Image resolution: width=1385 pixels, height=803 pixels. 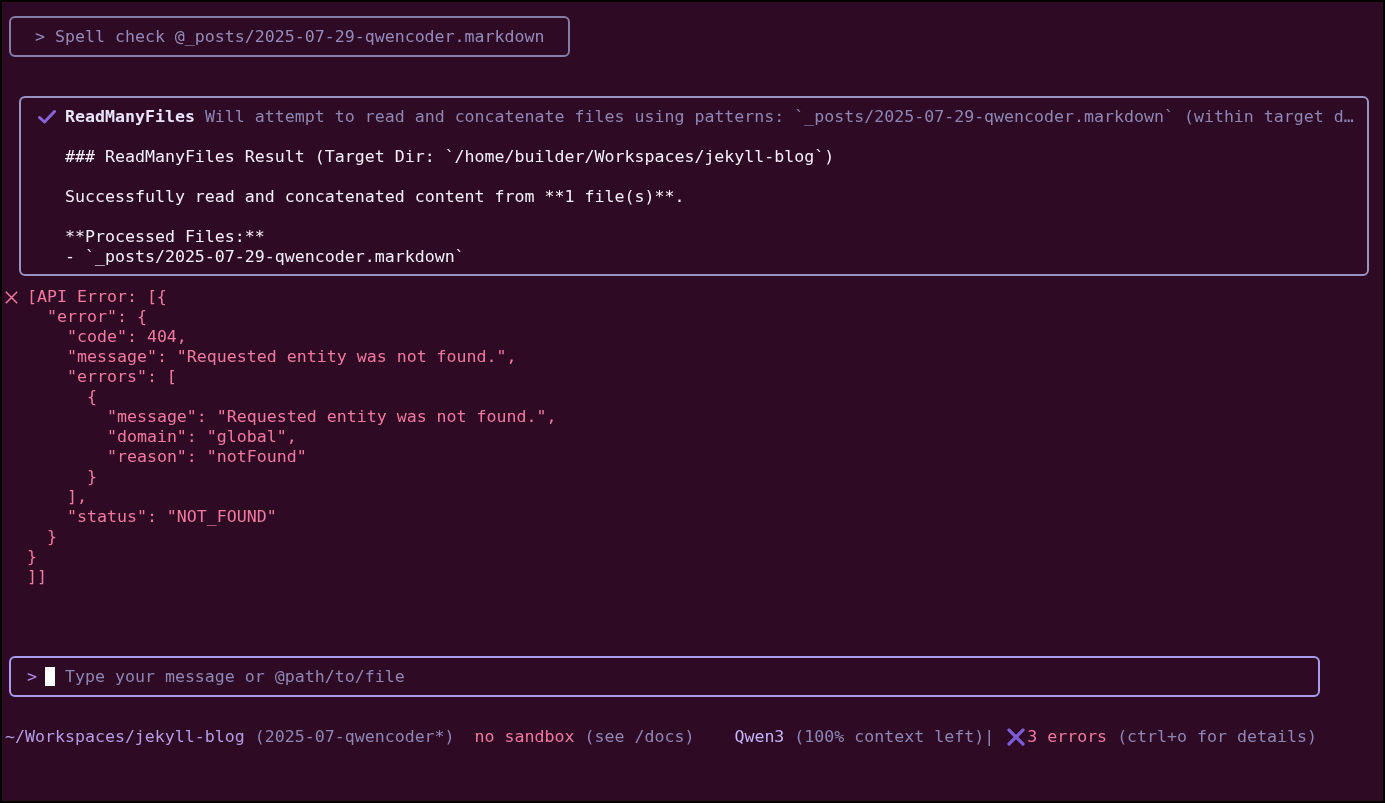 I want to click on error-line: "error": {, so click(x=97, y=317).